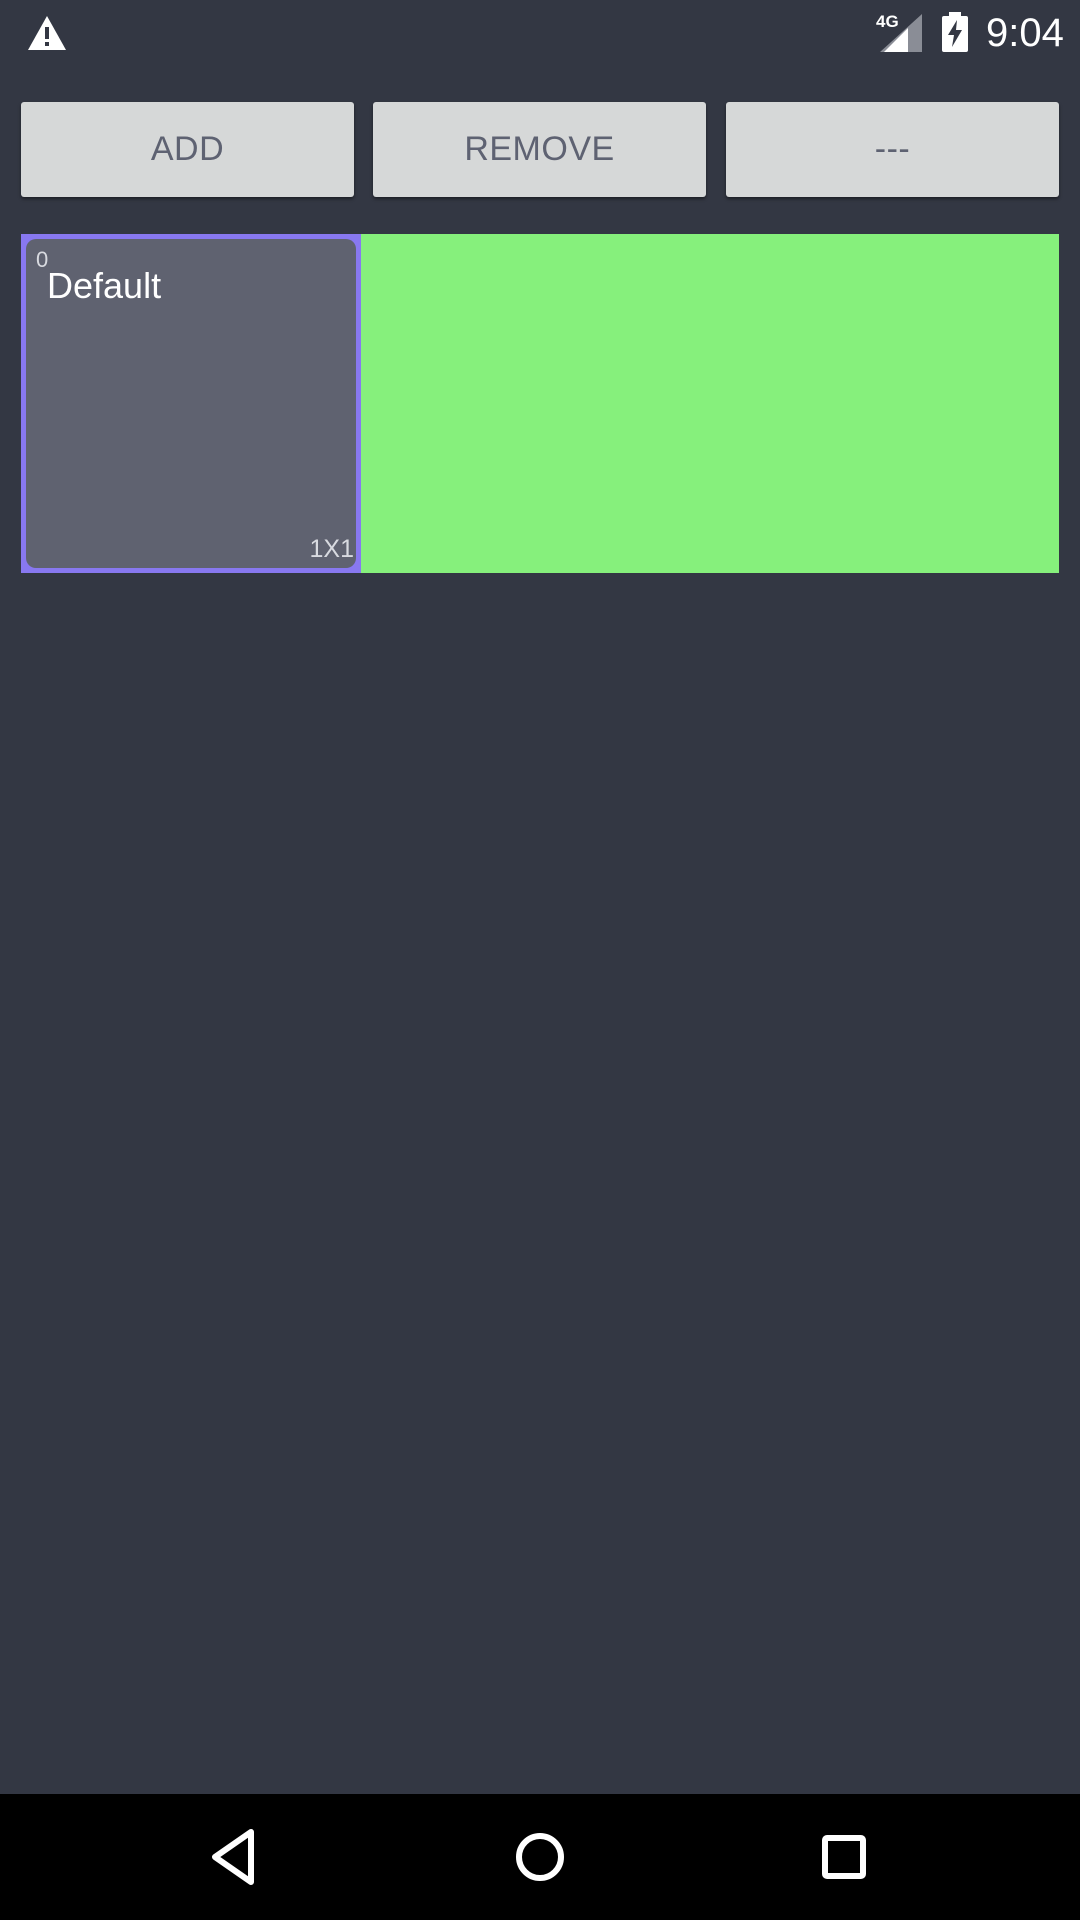 The image size is (1080, 1920). Describe the element at coordinates (955, 32) in the screenshot. I see `battery-charging-icon` at that location.